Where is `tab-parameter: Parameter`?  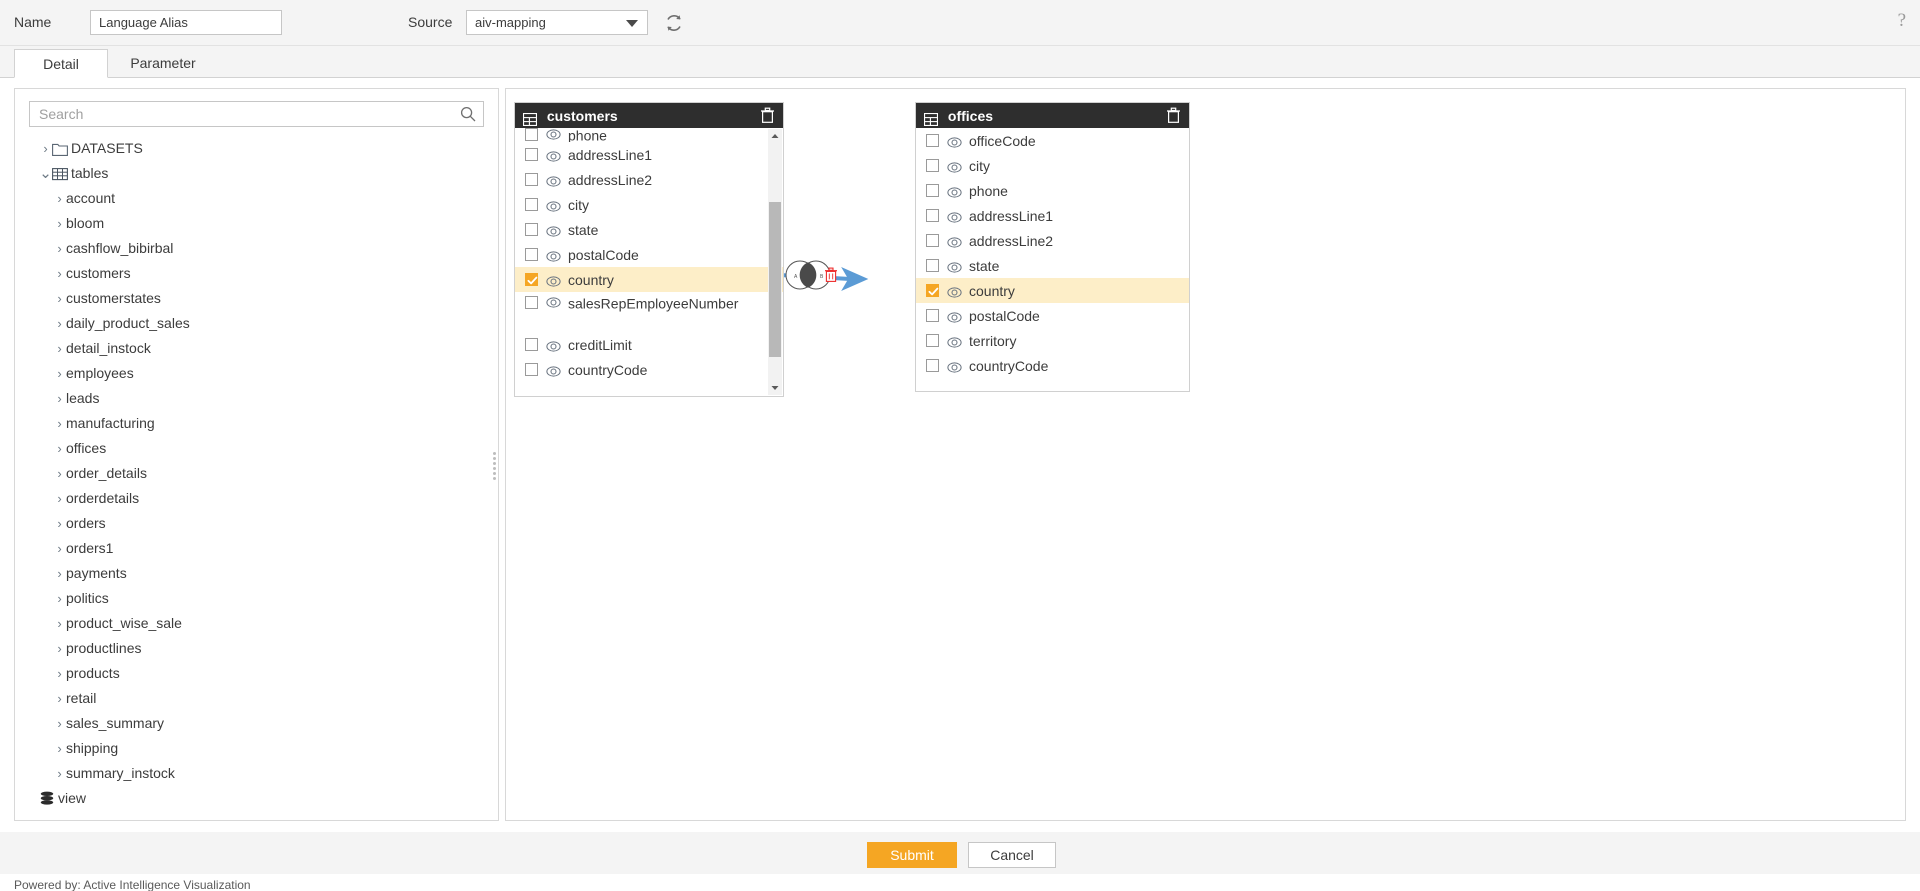
tab-parameter: Parameter is located at coordinates (163, 63).